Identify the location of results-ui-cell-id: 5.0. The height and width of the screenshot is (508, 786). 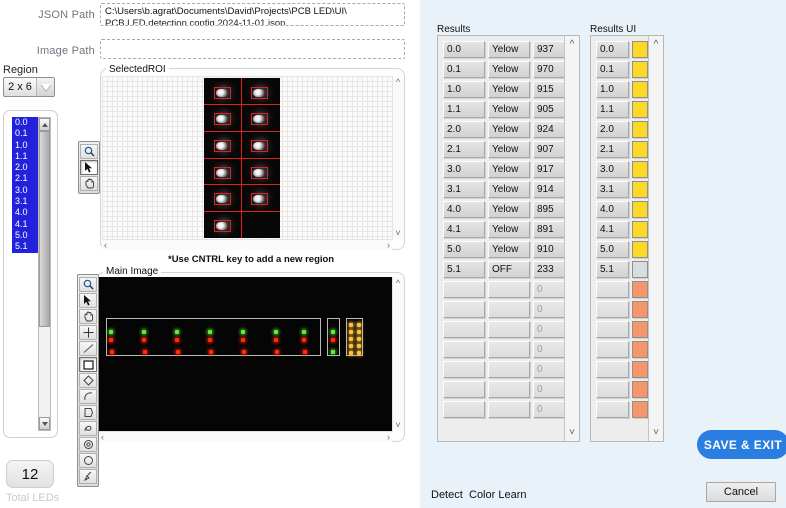
(612, 249).